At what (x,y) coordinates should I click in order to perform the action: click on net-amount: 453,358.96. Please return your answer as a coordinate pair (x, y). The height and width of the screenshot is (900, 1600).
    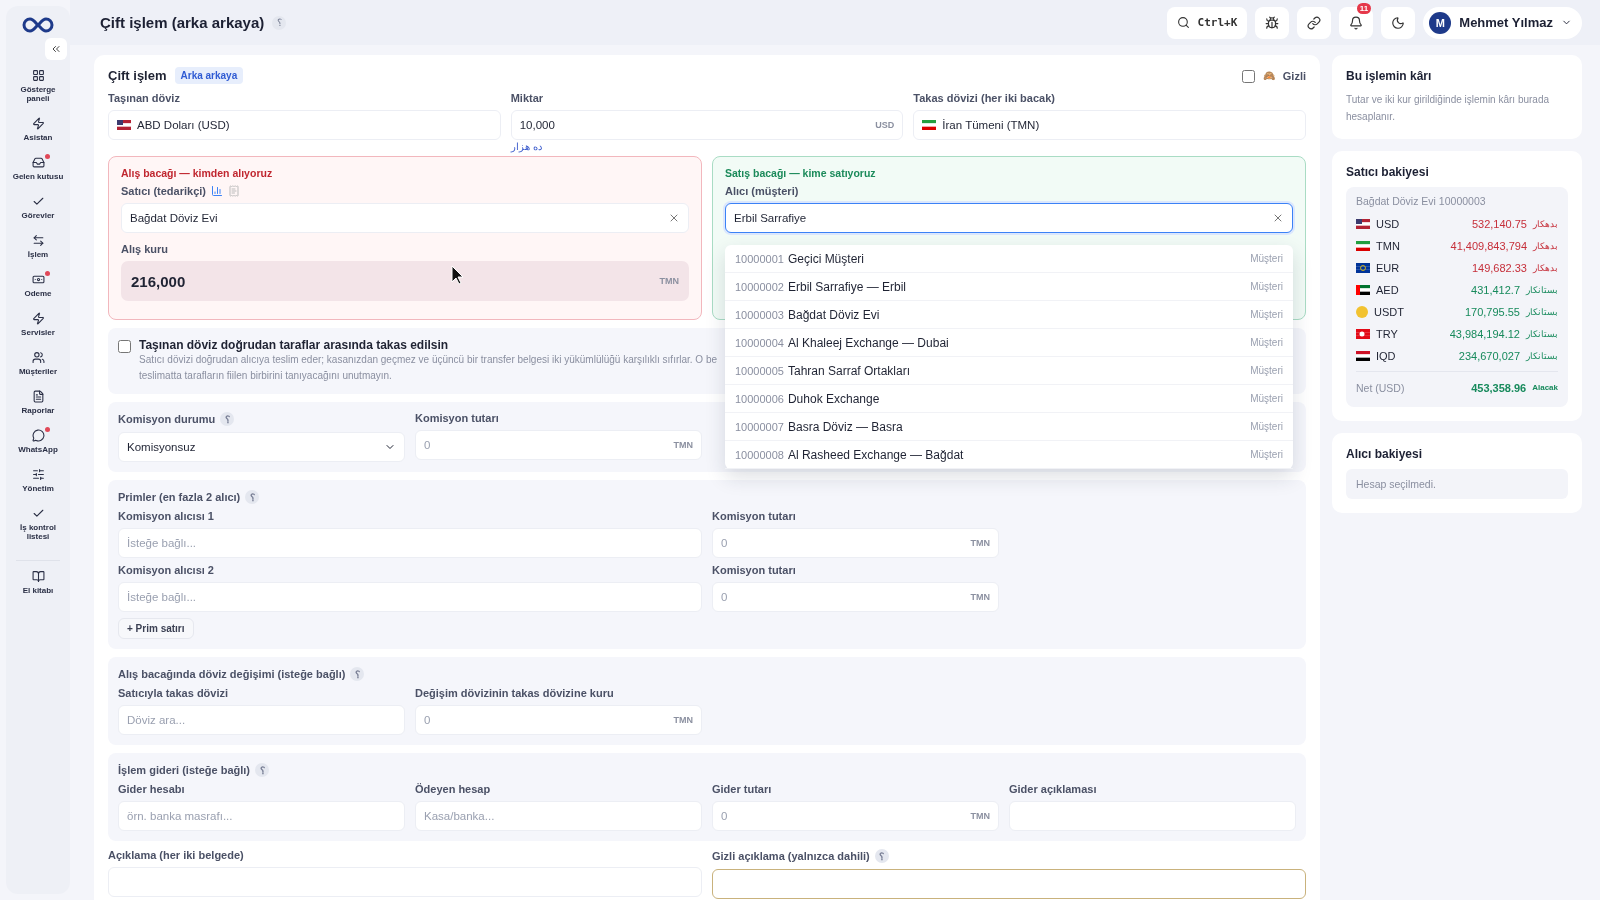
    Looking at the image, I should click on (1499, 387).